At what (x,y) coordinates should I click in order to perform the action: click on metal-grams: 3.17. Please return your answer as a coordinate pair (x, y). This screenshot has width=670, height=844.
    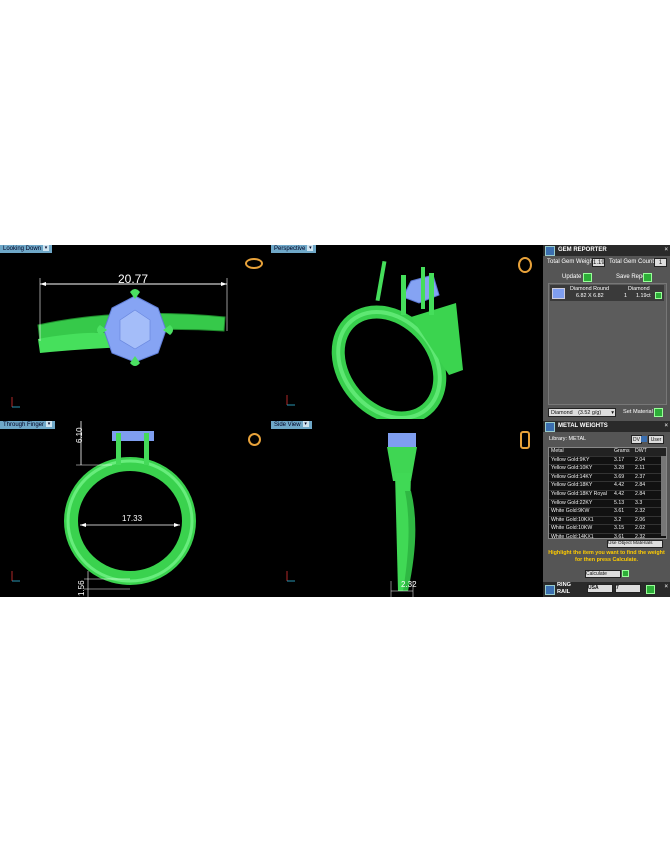
    Looking at the image, I should click on (619, 459).